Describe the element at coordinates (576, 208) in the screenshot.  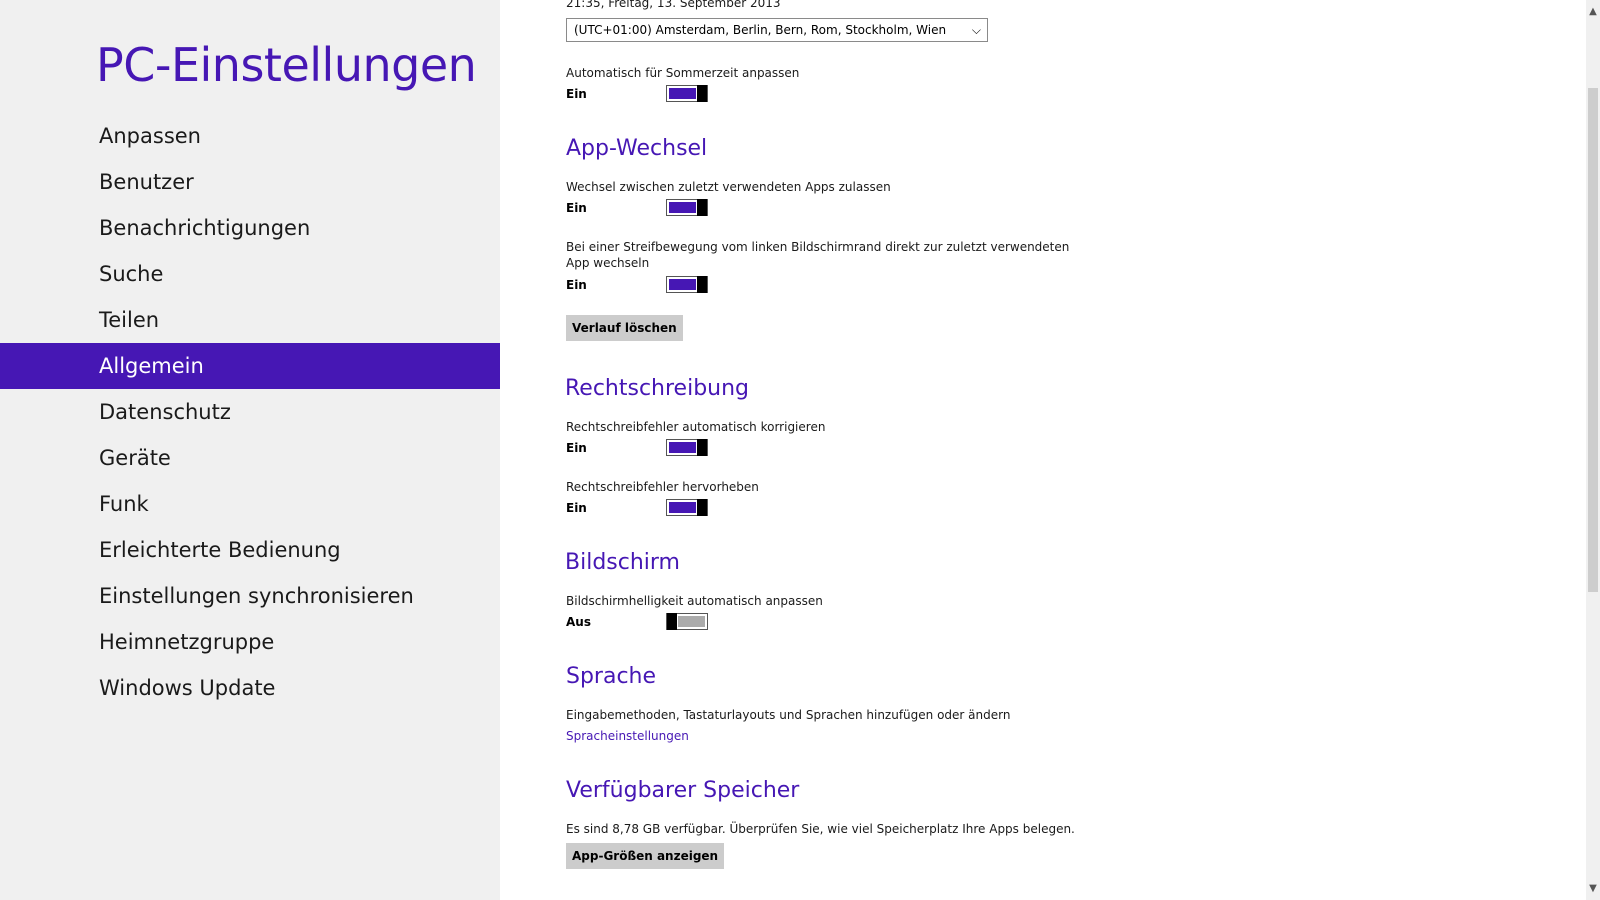
I see `app-switch-state: Ein` at that location.